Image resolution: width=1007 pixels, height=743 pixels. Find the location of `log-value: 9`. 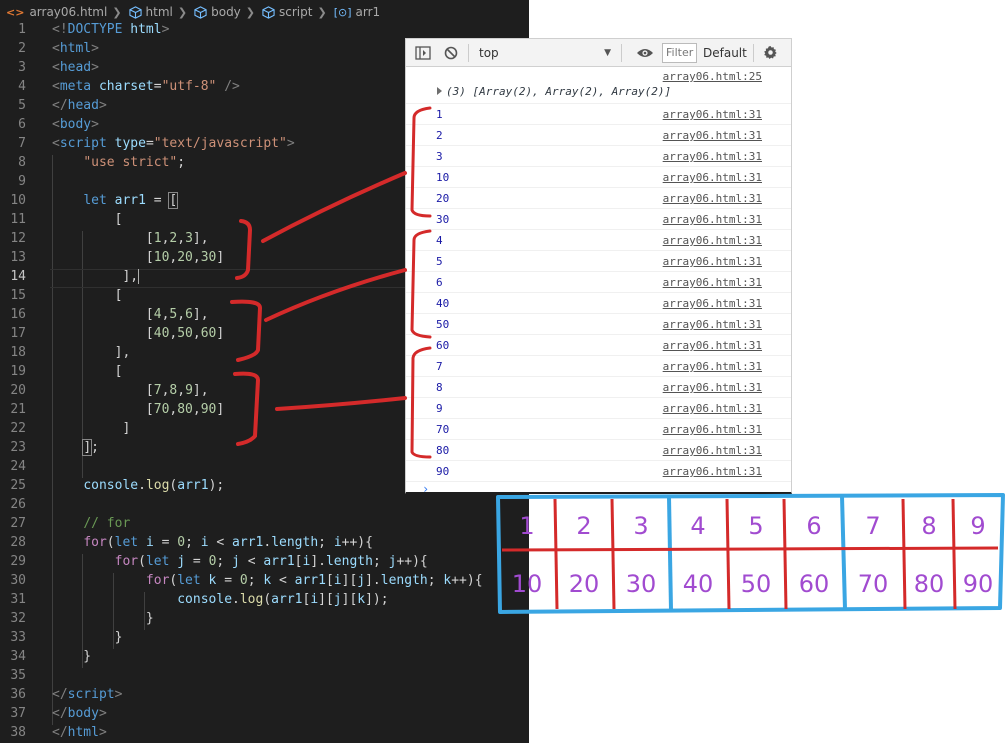

log-value: 9 is located at coordinates (439, 408).